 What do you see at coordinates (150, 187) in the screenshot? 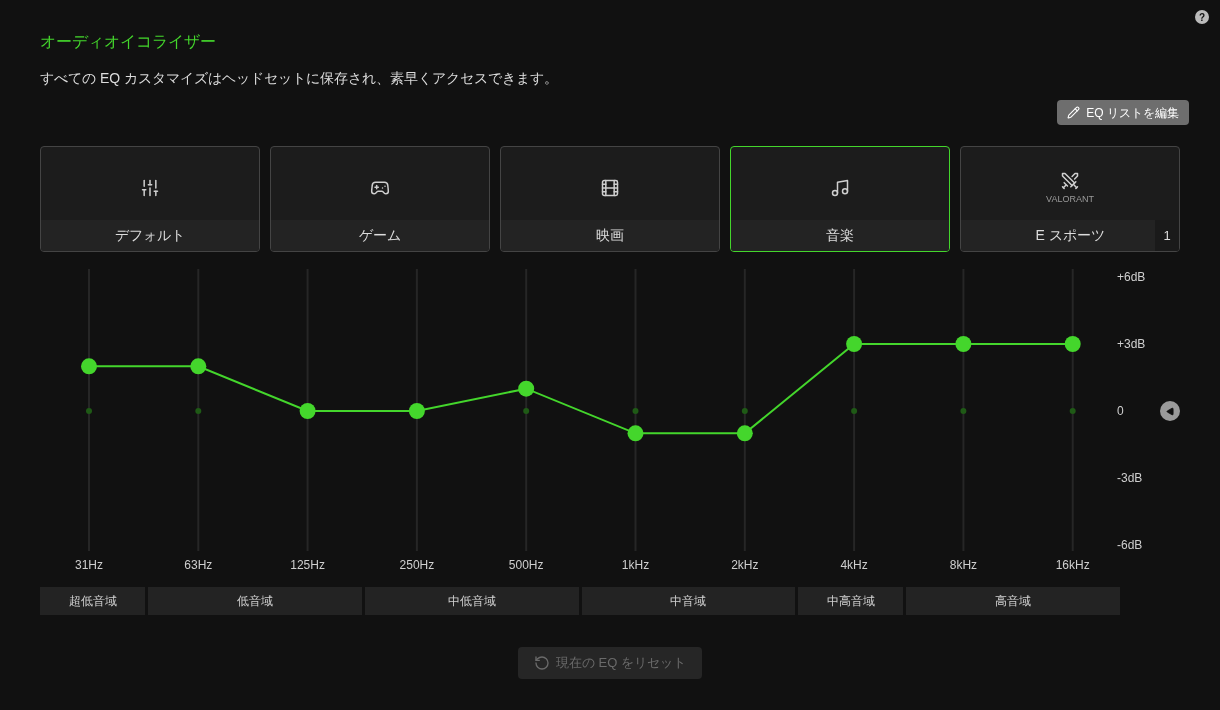
I see `sliders-icon` at bounding box center [150, 187].